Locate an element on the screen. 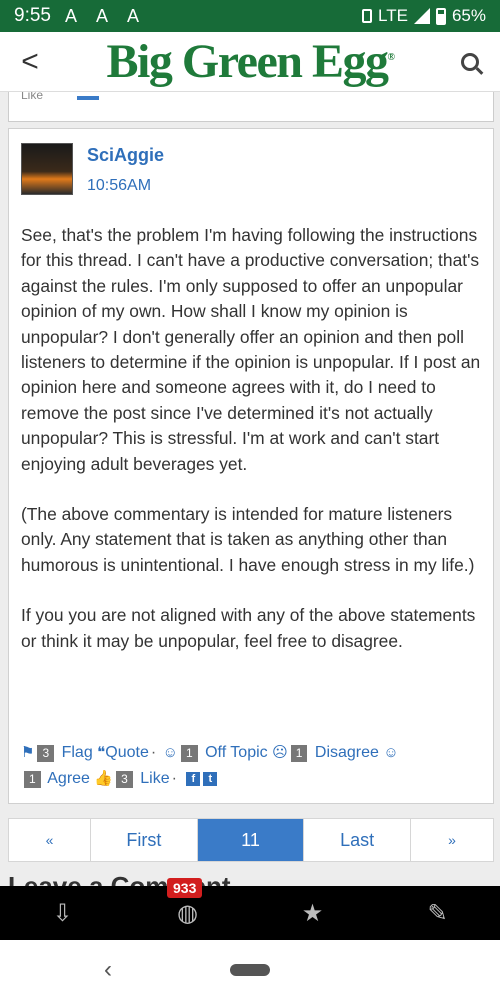  page-current: 11 is located at coordinates (251, 840).